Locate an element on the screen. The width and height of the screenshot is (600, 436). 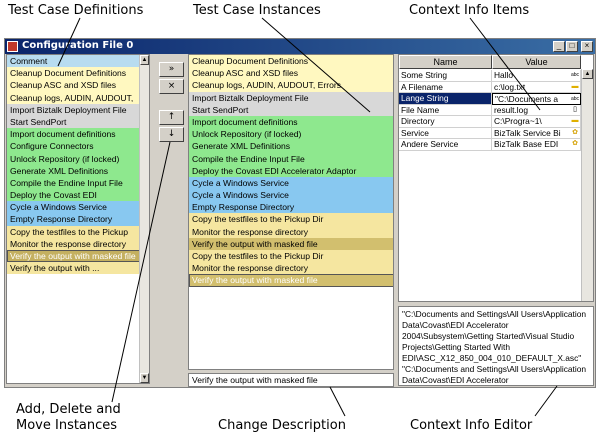
grid-row: Lange String "C:\Documents a abc is located at coordinates (490, 99).